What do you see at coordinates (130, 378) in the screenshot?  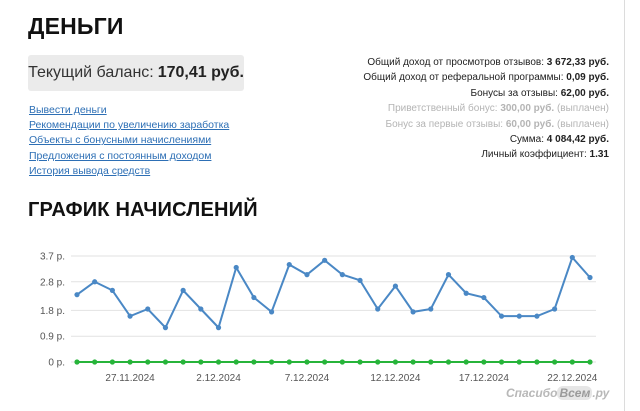 I see `x-tick-label: 27.11.2024` at bounding box center [130, 378].